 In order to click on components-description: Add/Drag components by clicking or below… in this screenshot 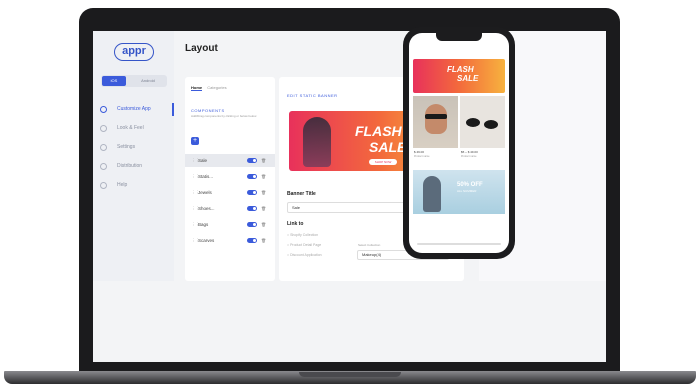, I will do `click(224, 116)`.